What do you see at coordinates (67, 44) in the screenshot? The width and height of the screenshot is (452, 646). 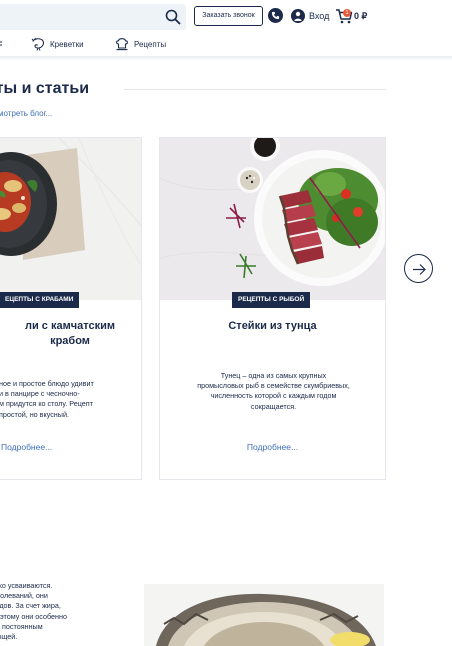 I see `nav-label-shrimp: Креветки` at bounding box center [67, 44].